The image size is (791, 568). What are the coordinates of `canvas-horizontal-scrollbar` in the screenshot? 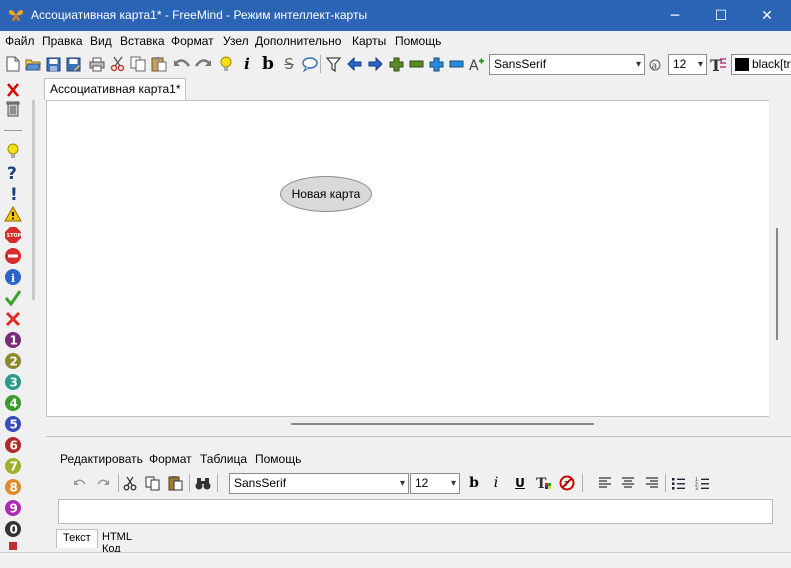 It's located at (407, 425).